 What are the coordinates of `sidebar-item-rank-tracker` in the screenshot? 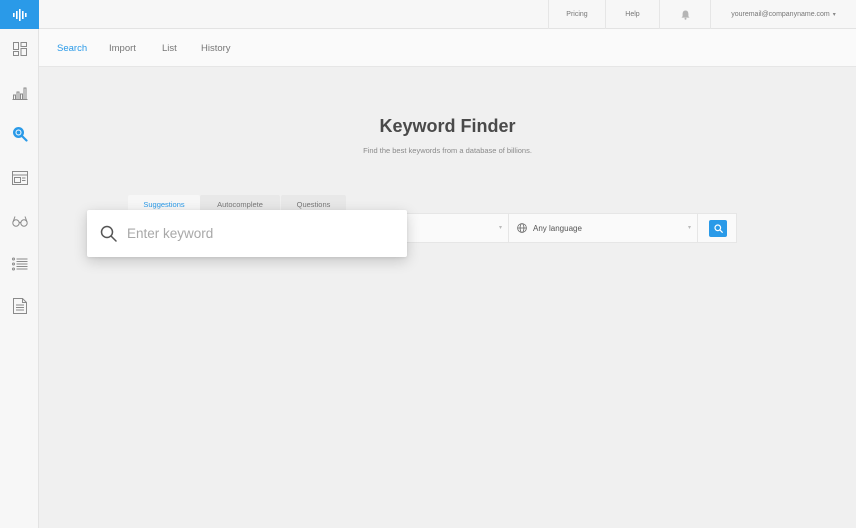 It's located at (19, 93).